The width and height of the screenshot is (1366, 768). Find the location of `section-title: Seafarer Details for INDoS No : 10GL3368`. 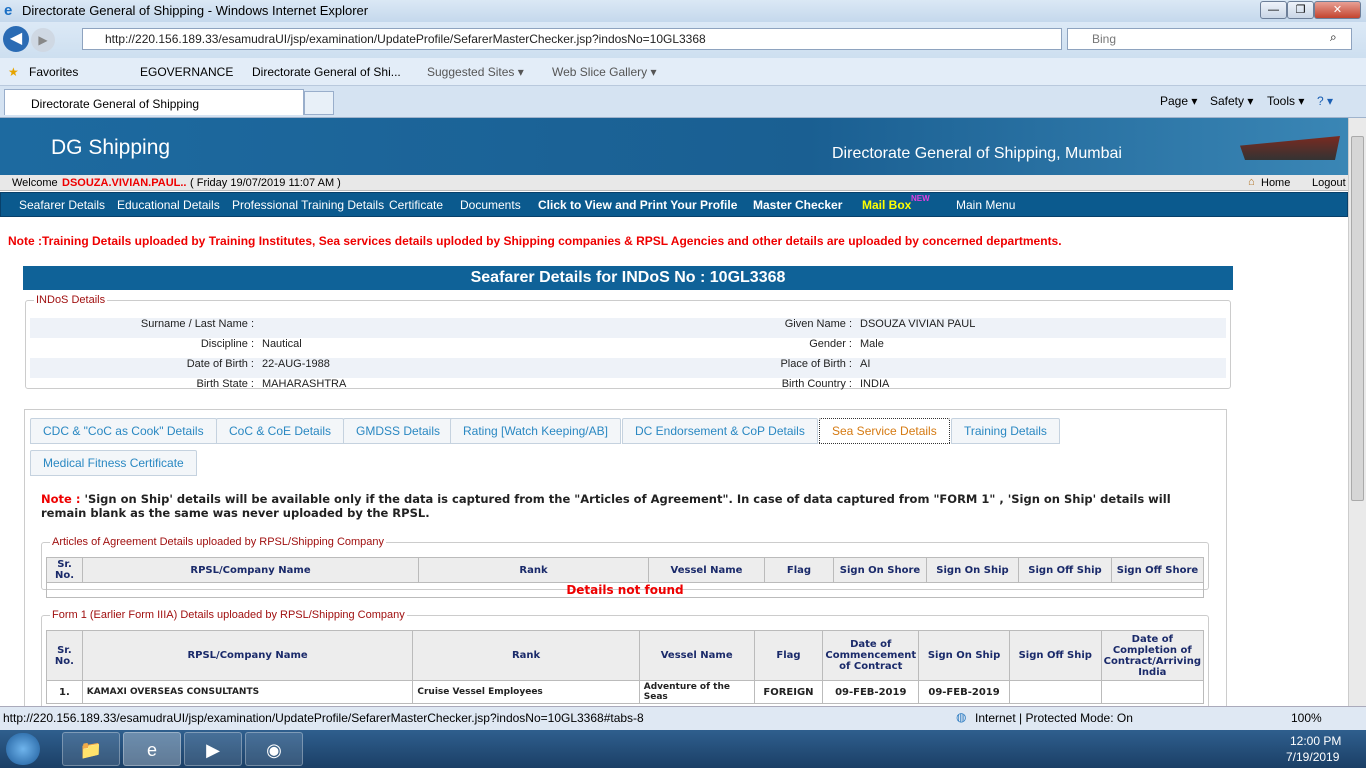

section-title: Seafarer Details for INDoS No : 10GL3368 is located at coordinates (628, 278).